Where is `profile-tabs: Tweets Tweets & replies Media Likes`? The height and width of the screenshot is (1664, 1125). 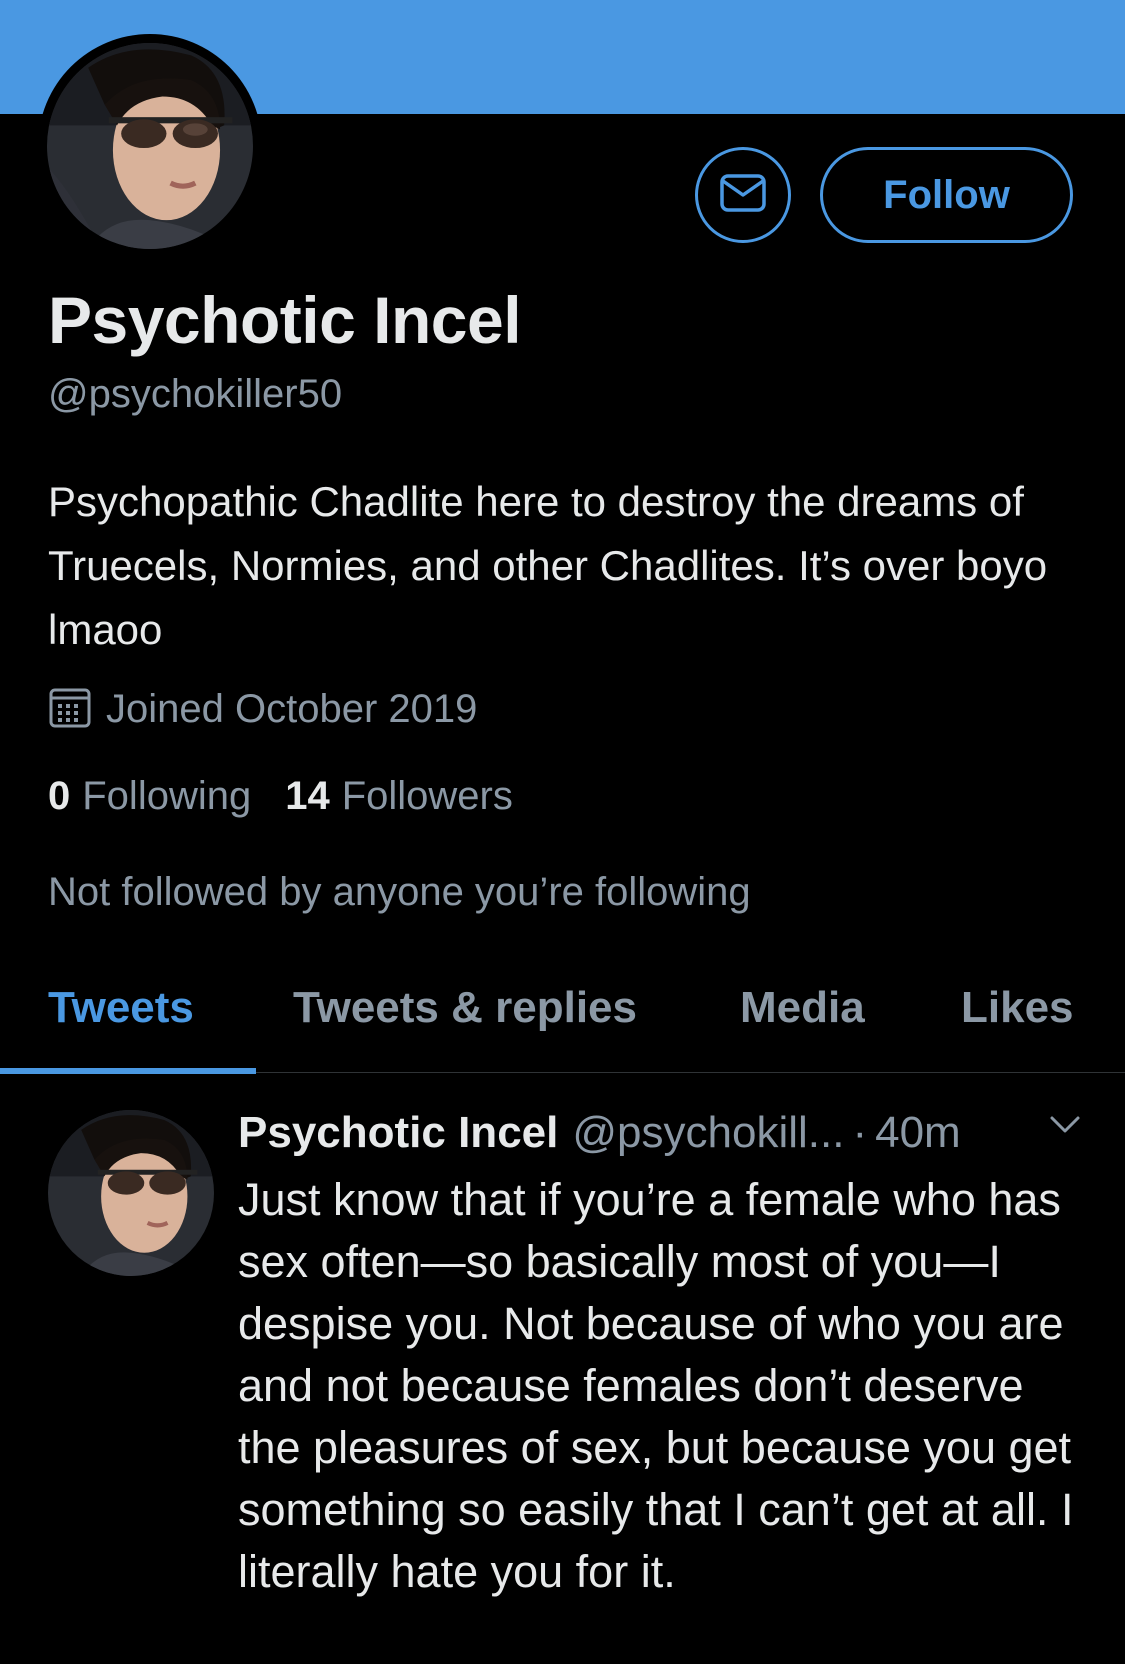
profile-tabs: Tweets Tweets & replies Media Likes is located at coordinates (562, 1024).